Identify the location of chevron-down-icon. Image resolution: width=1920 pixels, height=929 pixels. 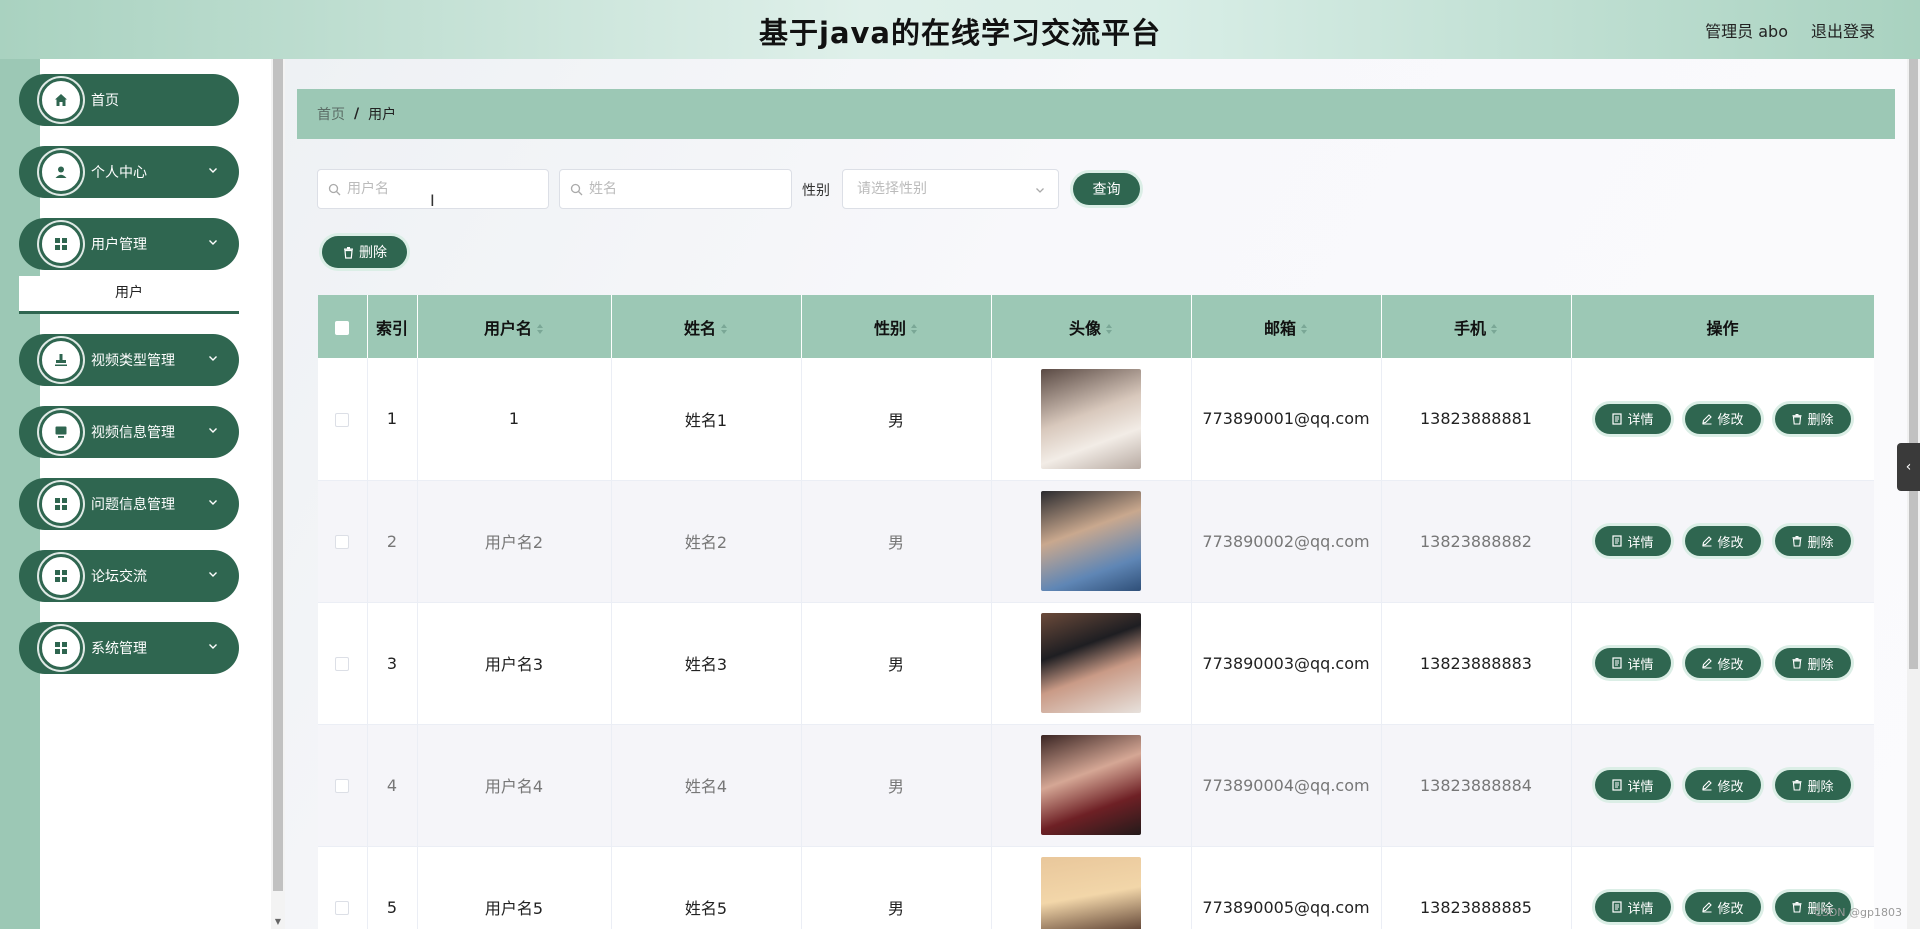
(213, 170).